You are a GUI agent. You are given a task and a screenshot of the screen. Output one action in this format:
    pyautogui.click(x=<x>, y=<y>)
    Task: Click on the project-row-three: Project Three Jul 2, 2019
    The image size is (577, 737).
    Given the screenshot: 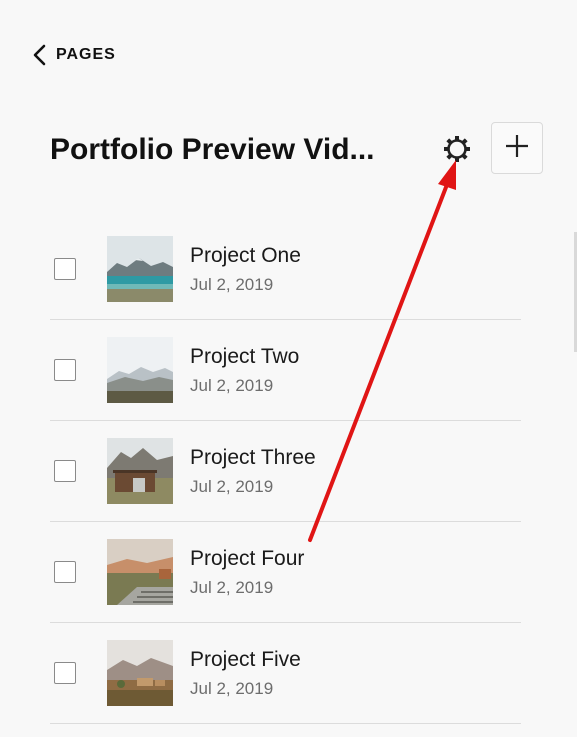 What is the action you would take?
    pyautogui.click(x=285, y=471)
    